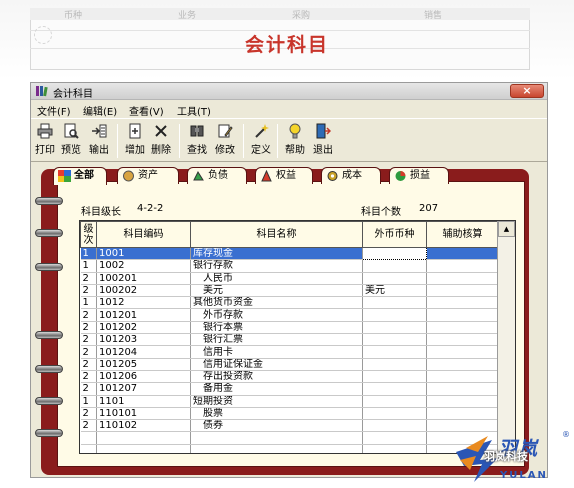 This screenshot has width=574, height=488. Describe the element at coordinates (143, 328) in the screenshot. I see `cell-code: 101202` at that location.